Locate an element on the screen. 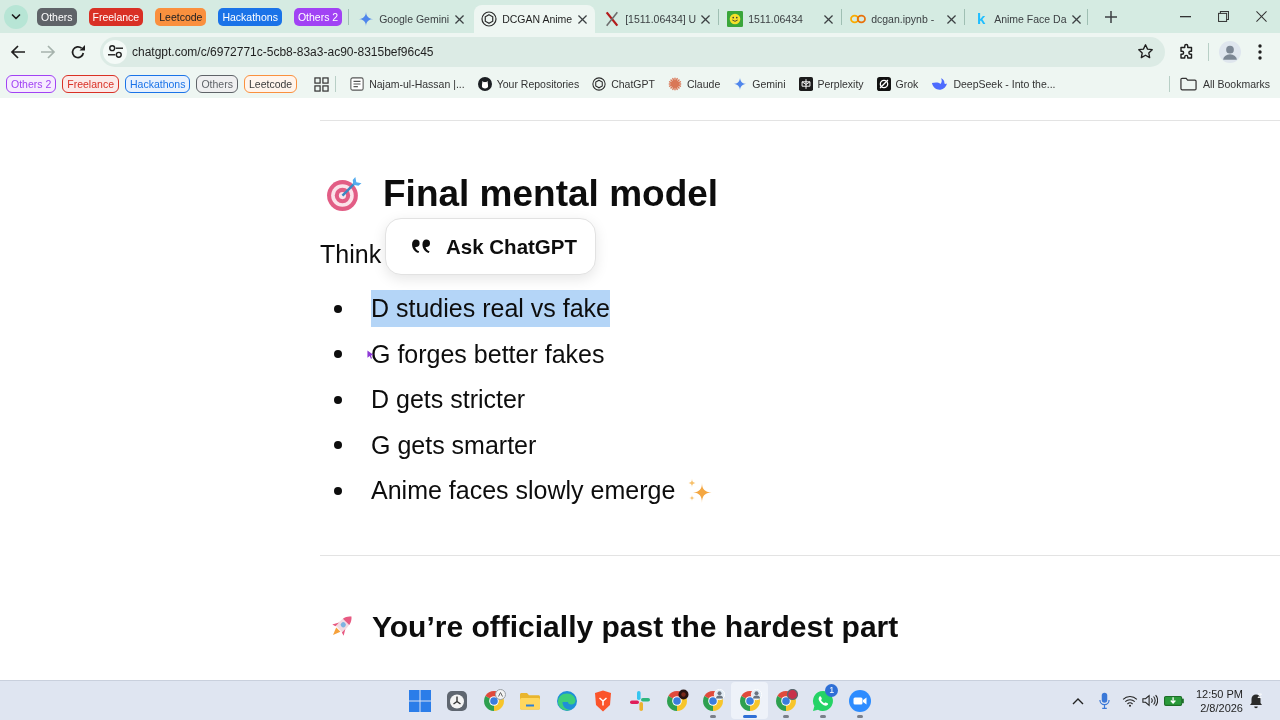 The image size is (1280, 720). bookmark-star-icon is located at coordinates (1145, 51).